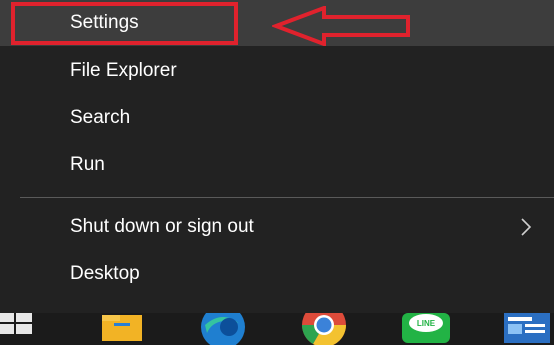 Image resolution: width=554 pixels, height=345 pixels. What do you see at coordinates (87, 164) in the screenshot?
I see `menu-item-run-label: Run` at bounding box center [87, 164].